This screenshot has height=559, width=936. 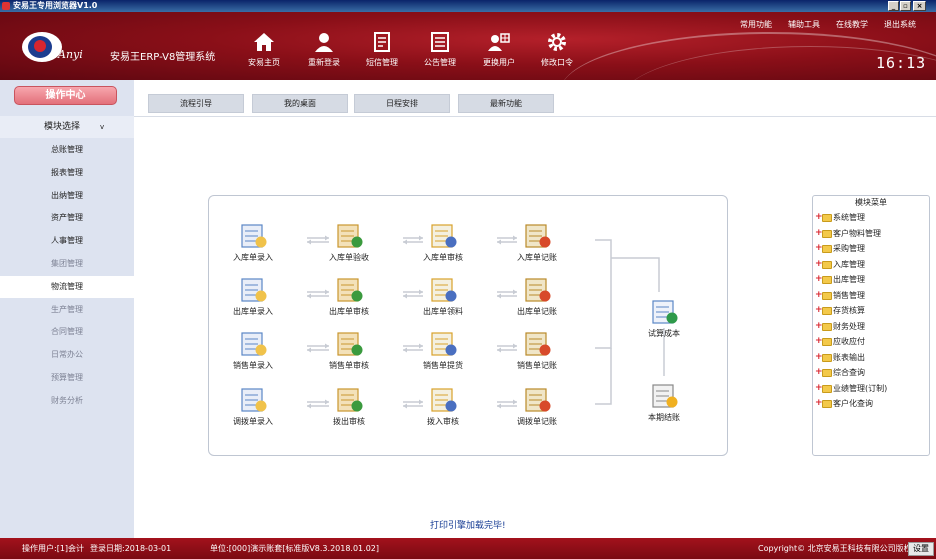 I want to click on logo: Anyi, so click(x=58, y=48).